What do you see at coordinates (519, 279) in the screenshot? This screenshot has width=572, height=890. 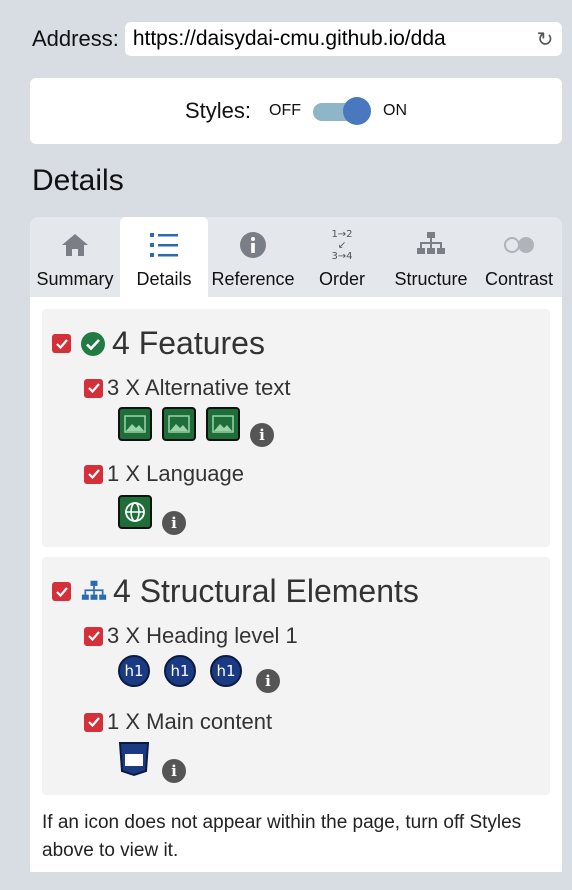 I see `tab-label: Contrast` at bounding box center [519, 279].